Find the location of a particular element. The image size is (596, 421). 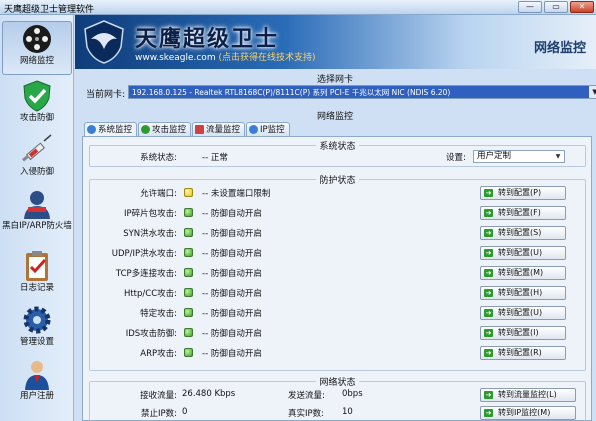

shield-check-icon is located at coordinates (37, 96).